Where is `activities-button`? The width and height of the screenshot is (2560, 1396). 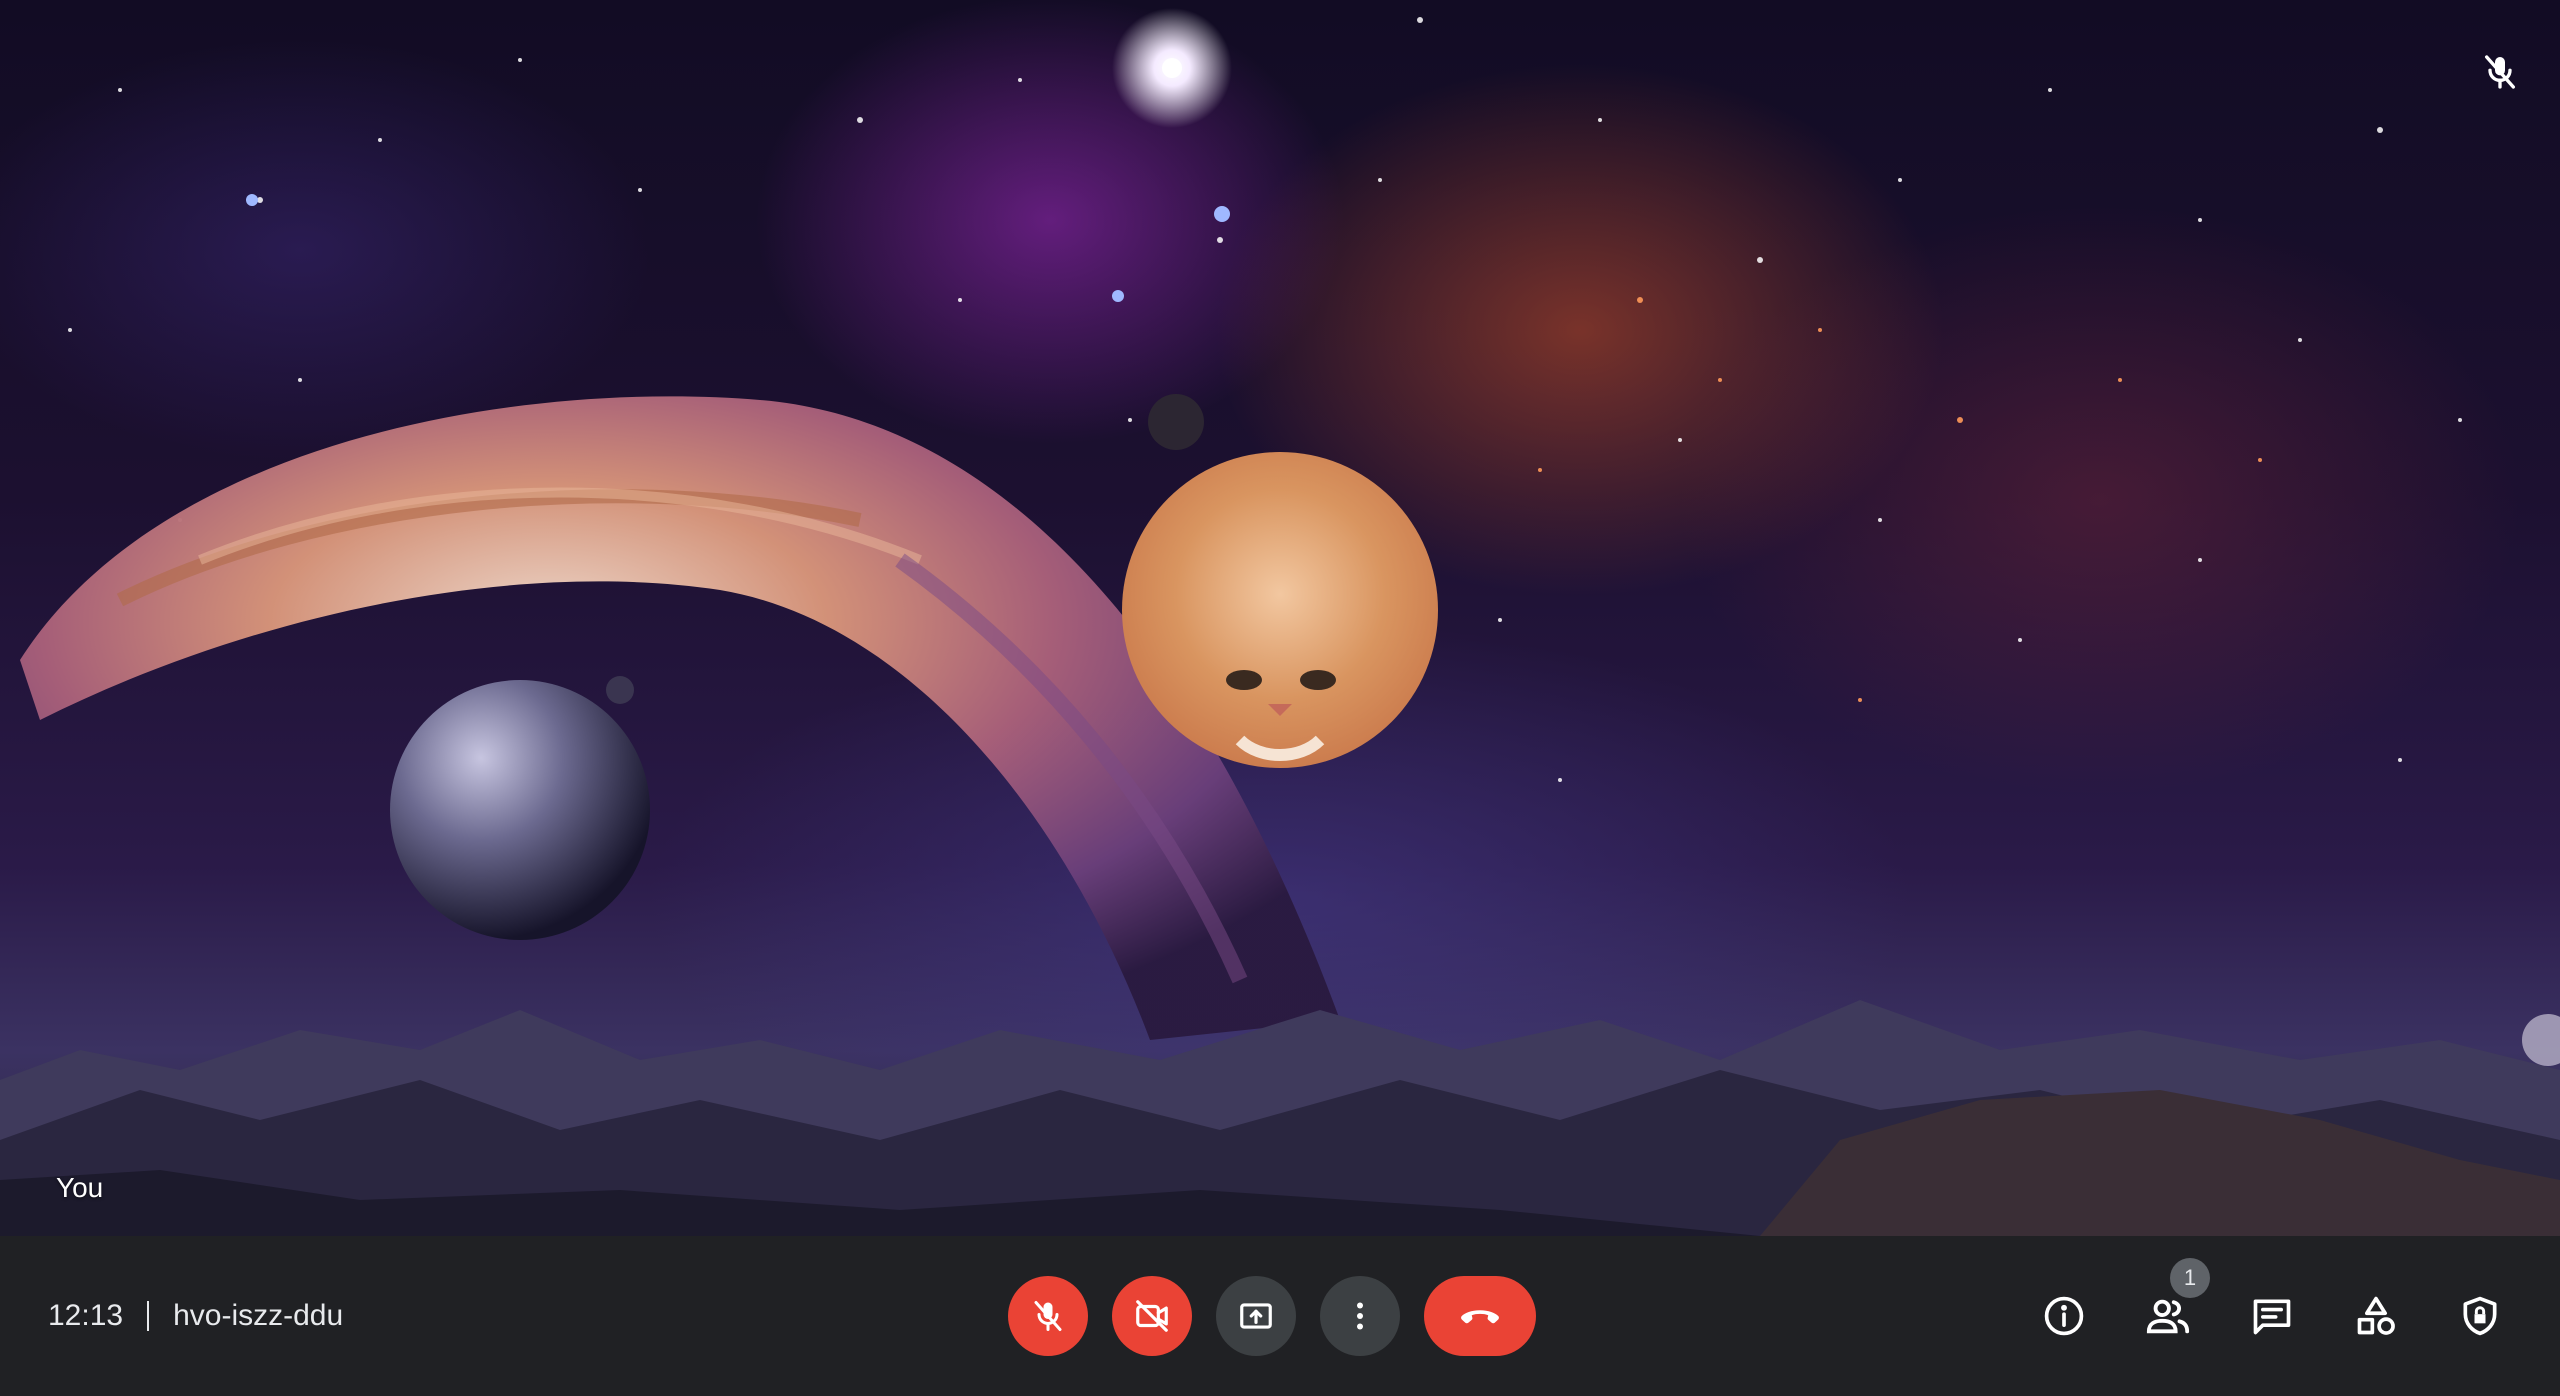
activities-button is located at coordinates (2376, 1316).